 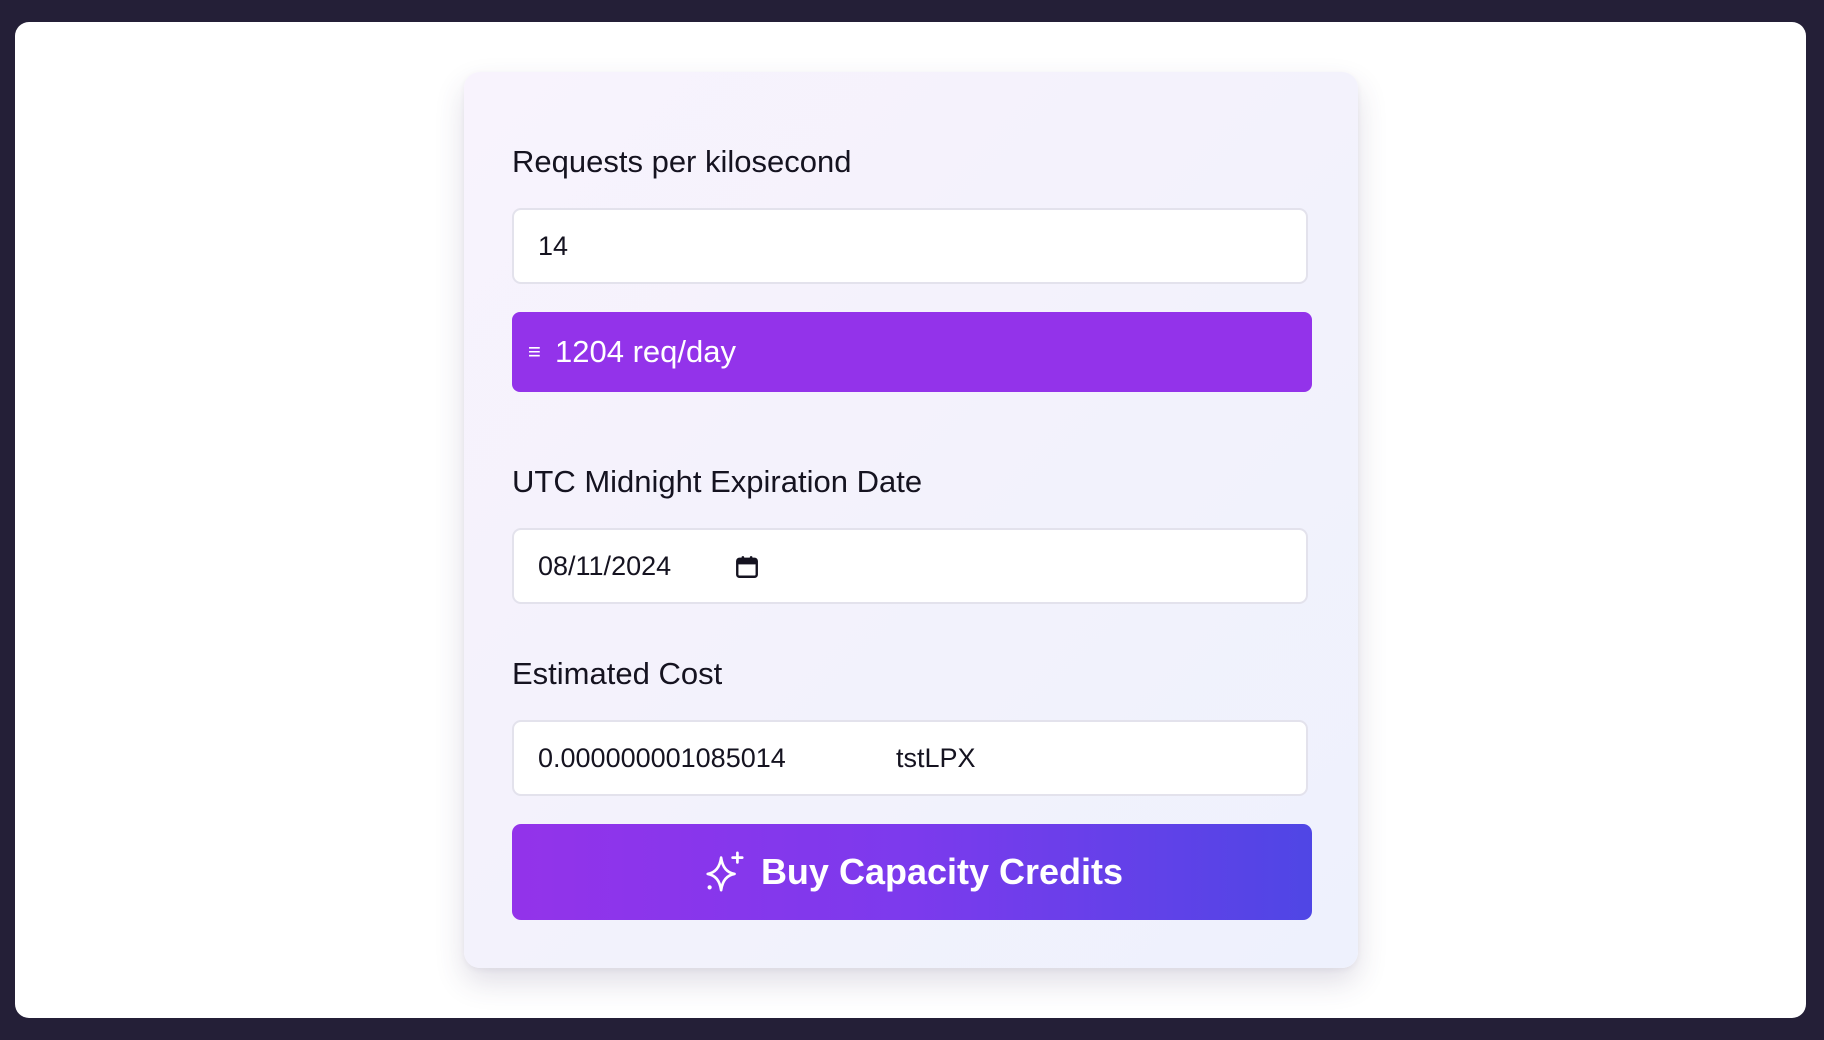 What do you see at coordinates (910, 566) in the screenshot?
I see `expiration-date-input: 08/11/2024` at bounding box center [910, 566].